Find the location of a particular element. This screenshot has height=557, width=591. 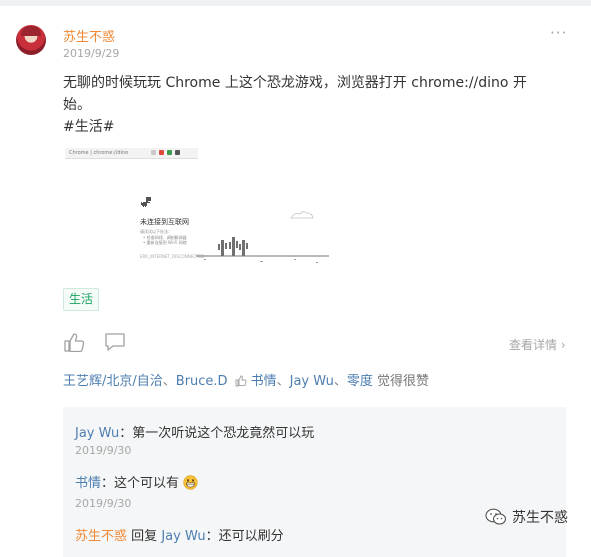

liker-name: 零度 is located at coordinates (360, 381).